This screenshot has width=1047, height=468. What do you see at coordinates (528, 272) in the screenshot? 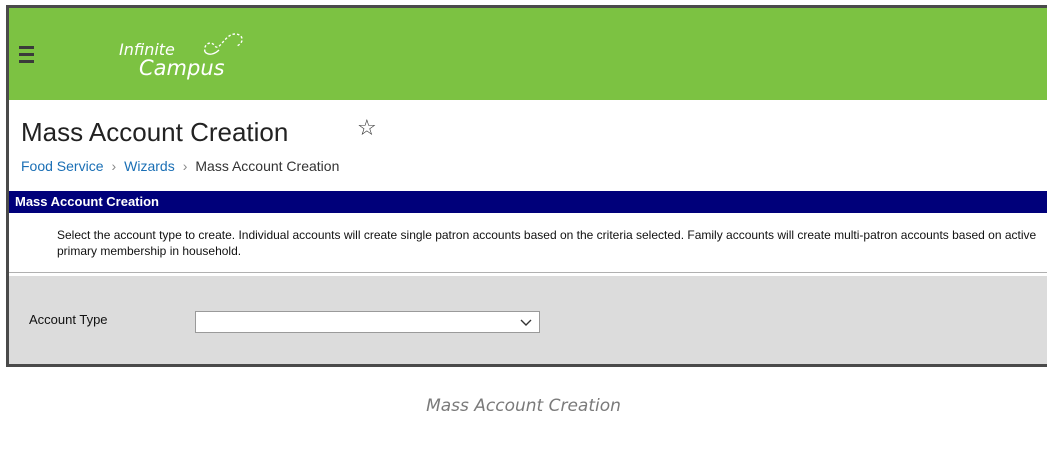
I see `divider` at bounding box center [528, 272].